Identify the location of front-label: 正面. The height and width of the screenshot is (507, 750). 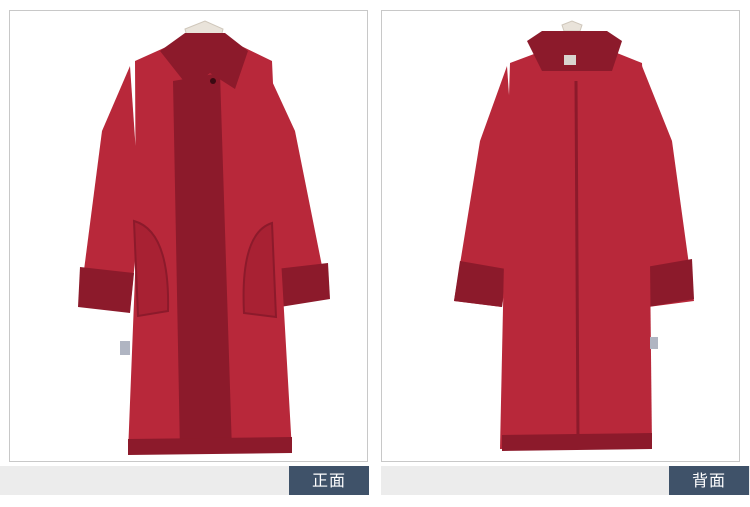
(329, 480).